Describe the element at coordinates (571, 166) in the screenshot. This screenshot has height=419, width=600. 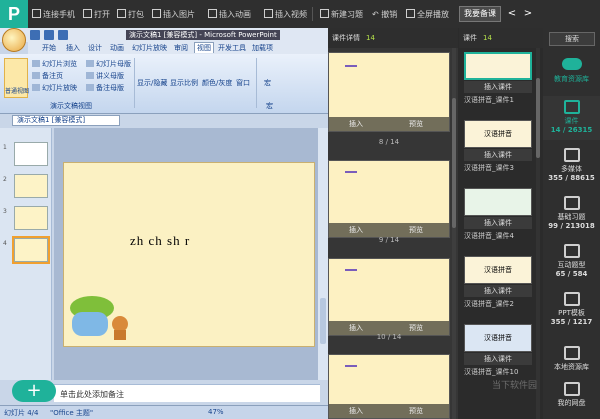
I see `sidebar-item-multimedia: 多媒体 355 / 88615` at that location.